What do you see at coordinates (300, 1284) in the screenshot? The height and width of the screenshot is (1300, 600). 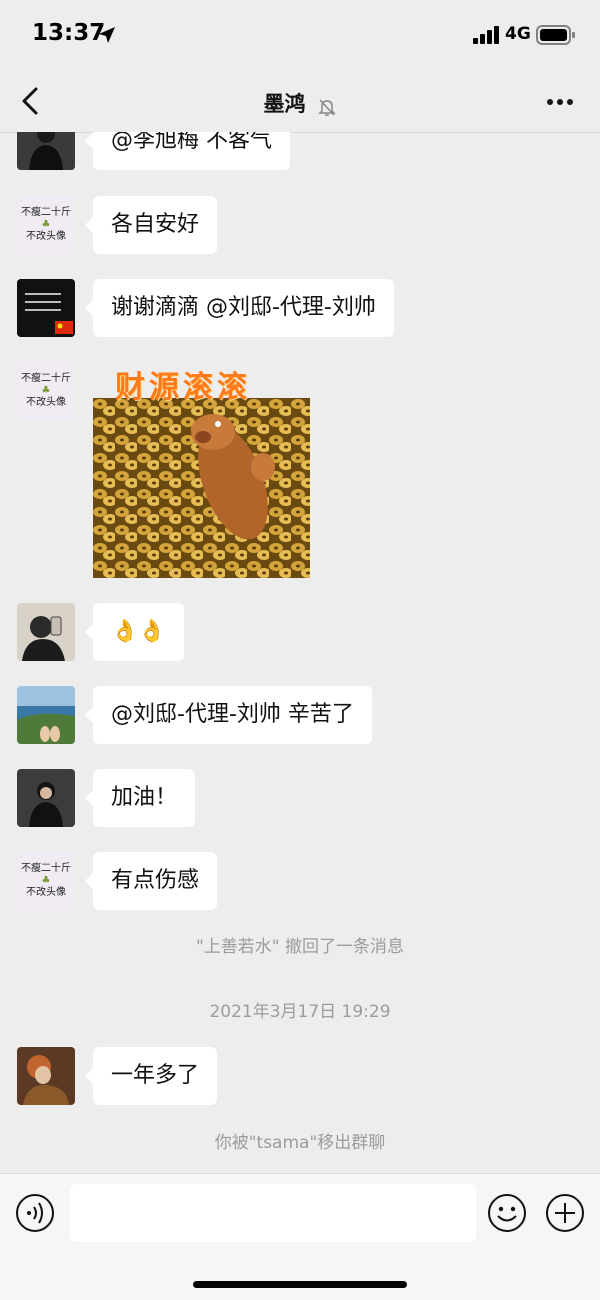 I see `home-indicator` at bounding box center [300, 1284].